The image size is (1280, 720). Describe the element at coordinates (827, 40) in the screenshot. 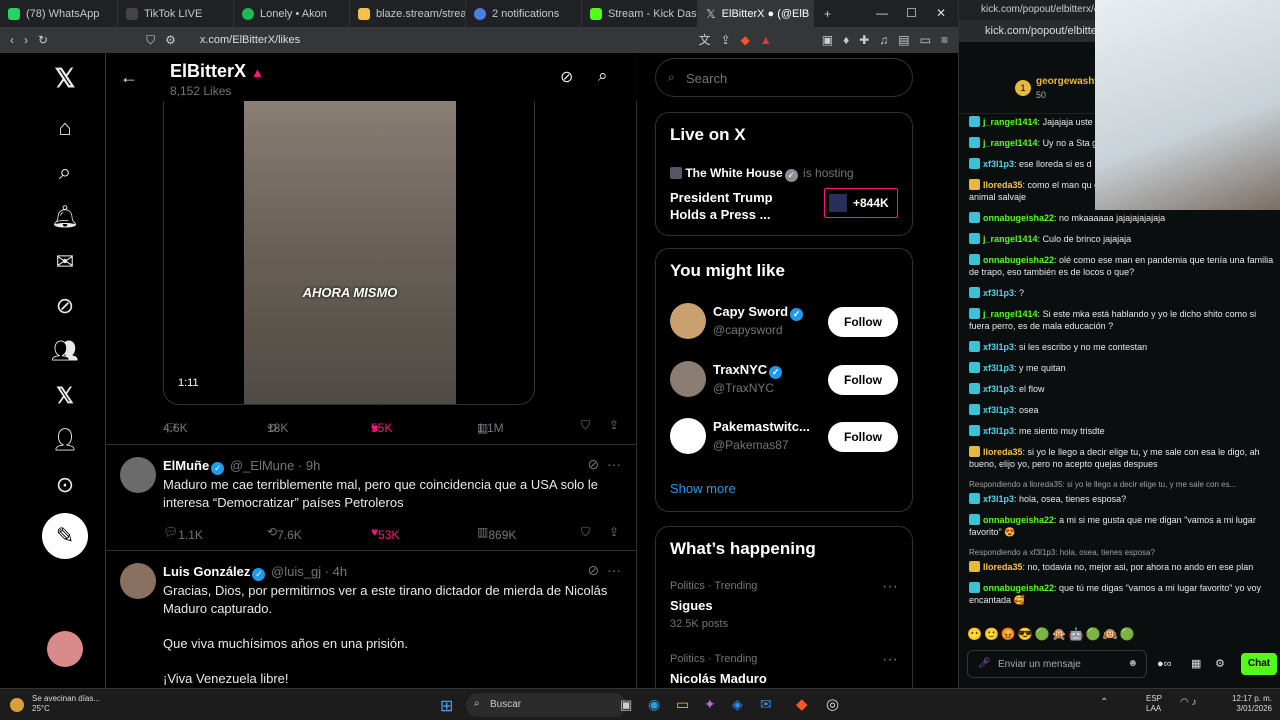

I see `extension-icon: ▣` at that location.